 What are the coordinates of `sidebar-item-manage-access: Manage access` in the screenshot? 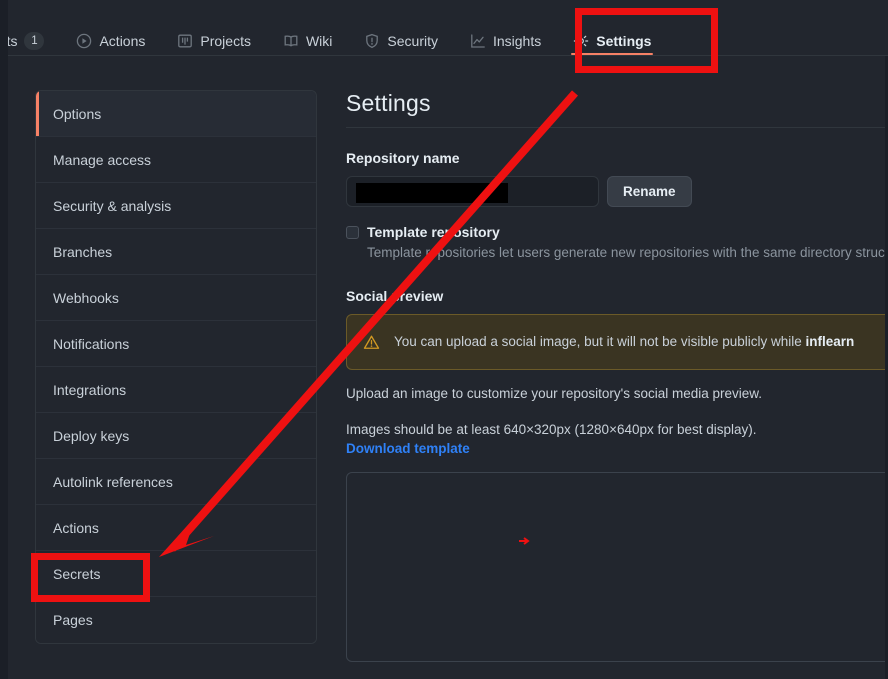 It's located at (176, 160).